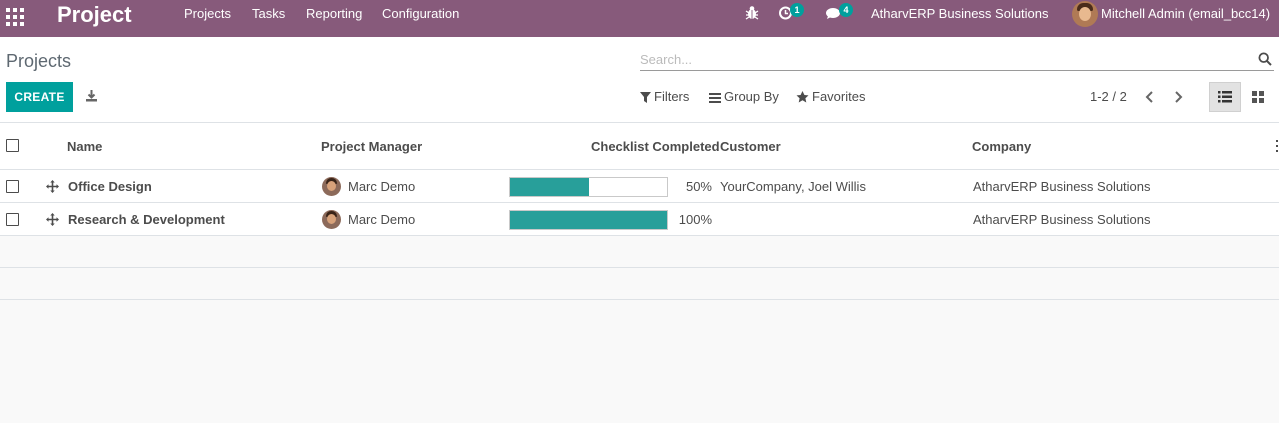 The image size is (1279, 423). What do you see at coordinates (1001, 146) in the screenshot?
I see `column-company: Company` at bounding box center [1001, 146].